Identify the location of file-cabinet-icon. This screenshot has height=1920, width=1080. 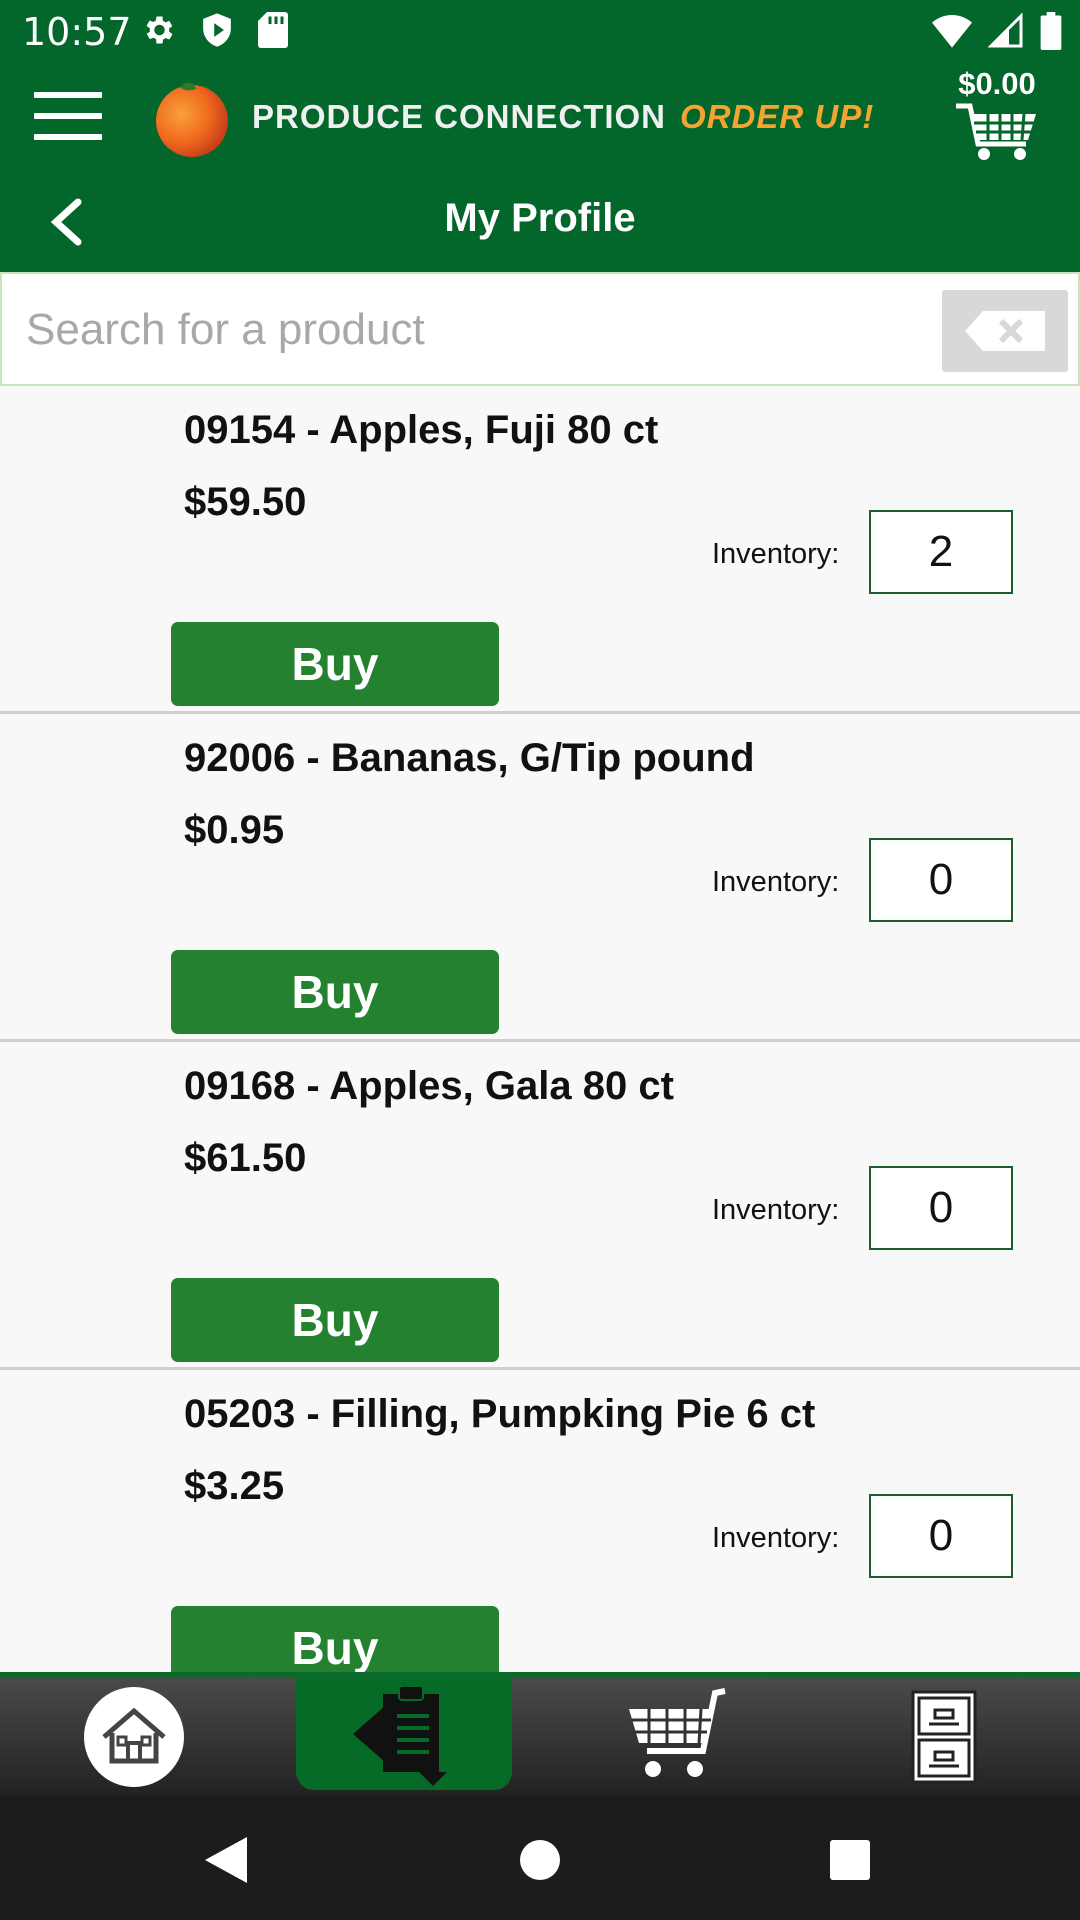
(944, 1737).